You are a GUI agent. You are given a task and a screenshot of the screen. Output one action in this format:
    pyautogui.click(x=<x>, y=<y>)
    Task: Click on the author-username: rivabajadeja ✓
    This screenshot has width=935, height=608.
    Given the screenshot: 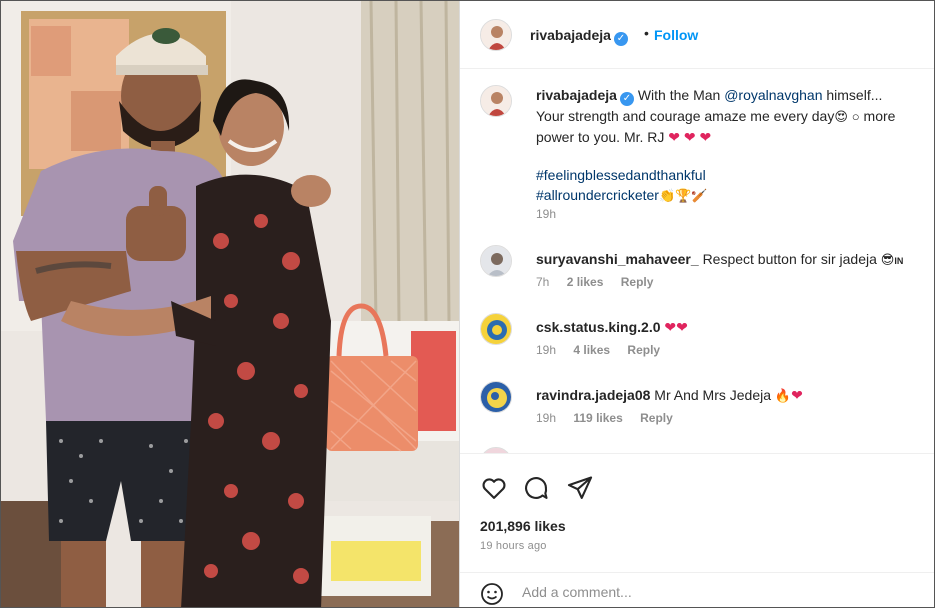 What is the action you would take?
    pyautogui.click(x=579, y=36)
    